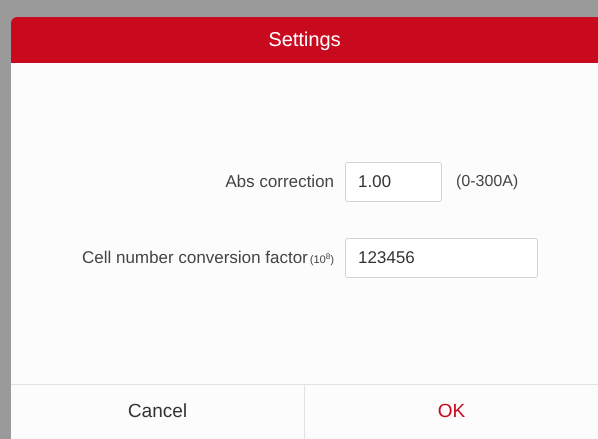  Describe the element at coordinates (304, 40) in the screenshot. I see `dialog-title: Settings` at that location.